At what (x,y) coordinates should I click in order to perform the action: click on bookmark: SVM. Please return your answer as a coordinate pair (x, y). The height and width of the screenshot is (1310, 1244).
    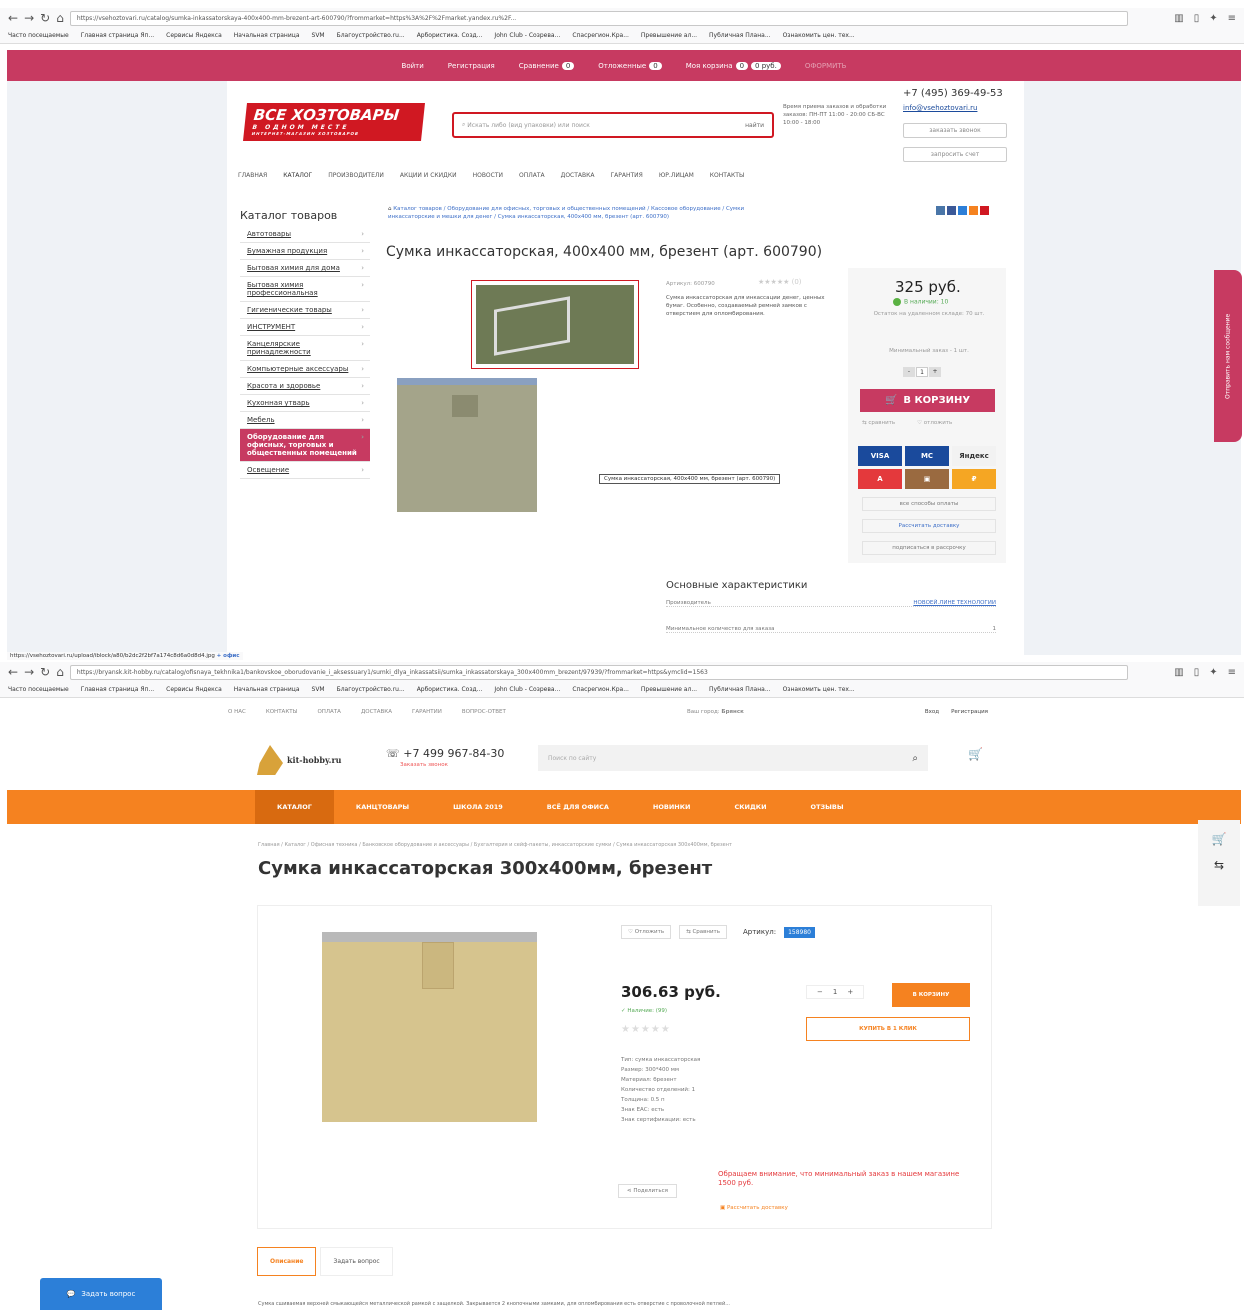
    Looking at the image, I should click on (318, 689).